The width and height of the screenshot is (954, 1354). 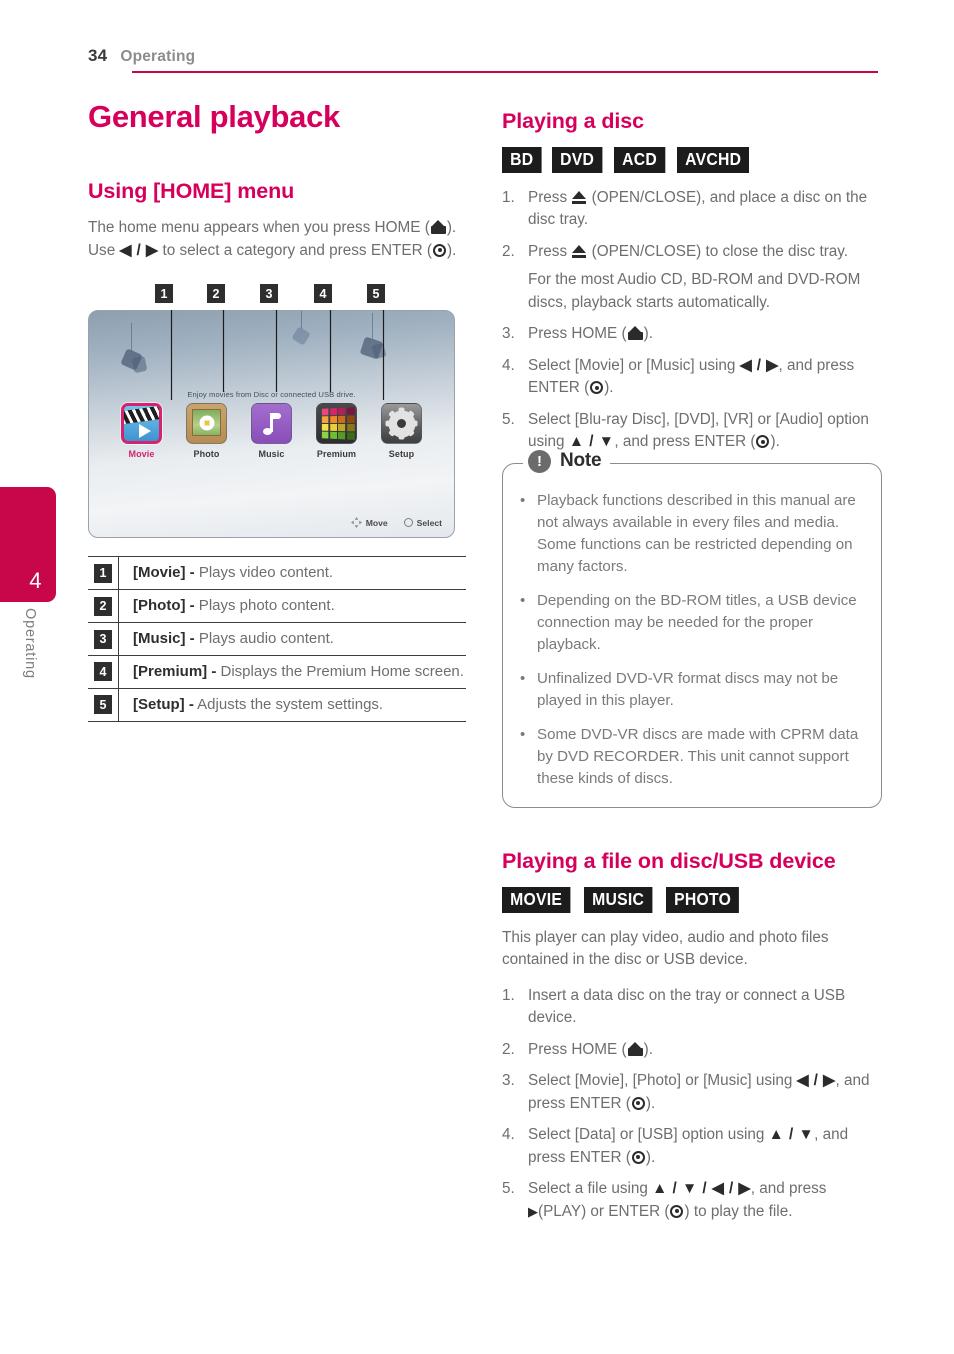 I want to click on step-text-post: , and press ENTER (, so click(x=685, y=442).